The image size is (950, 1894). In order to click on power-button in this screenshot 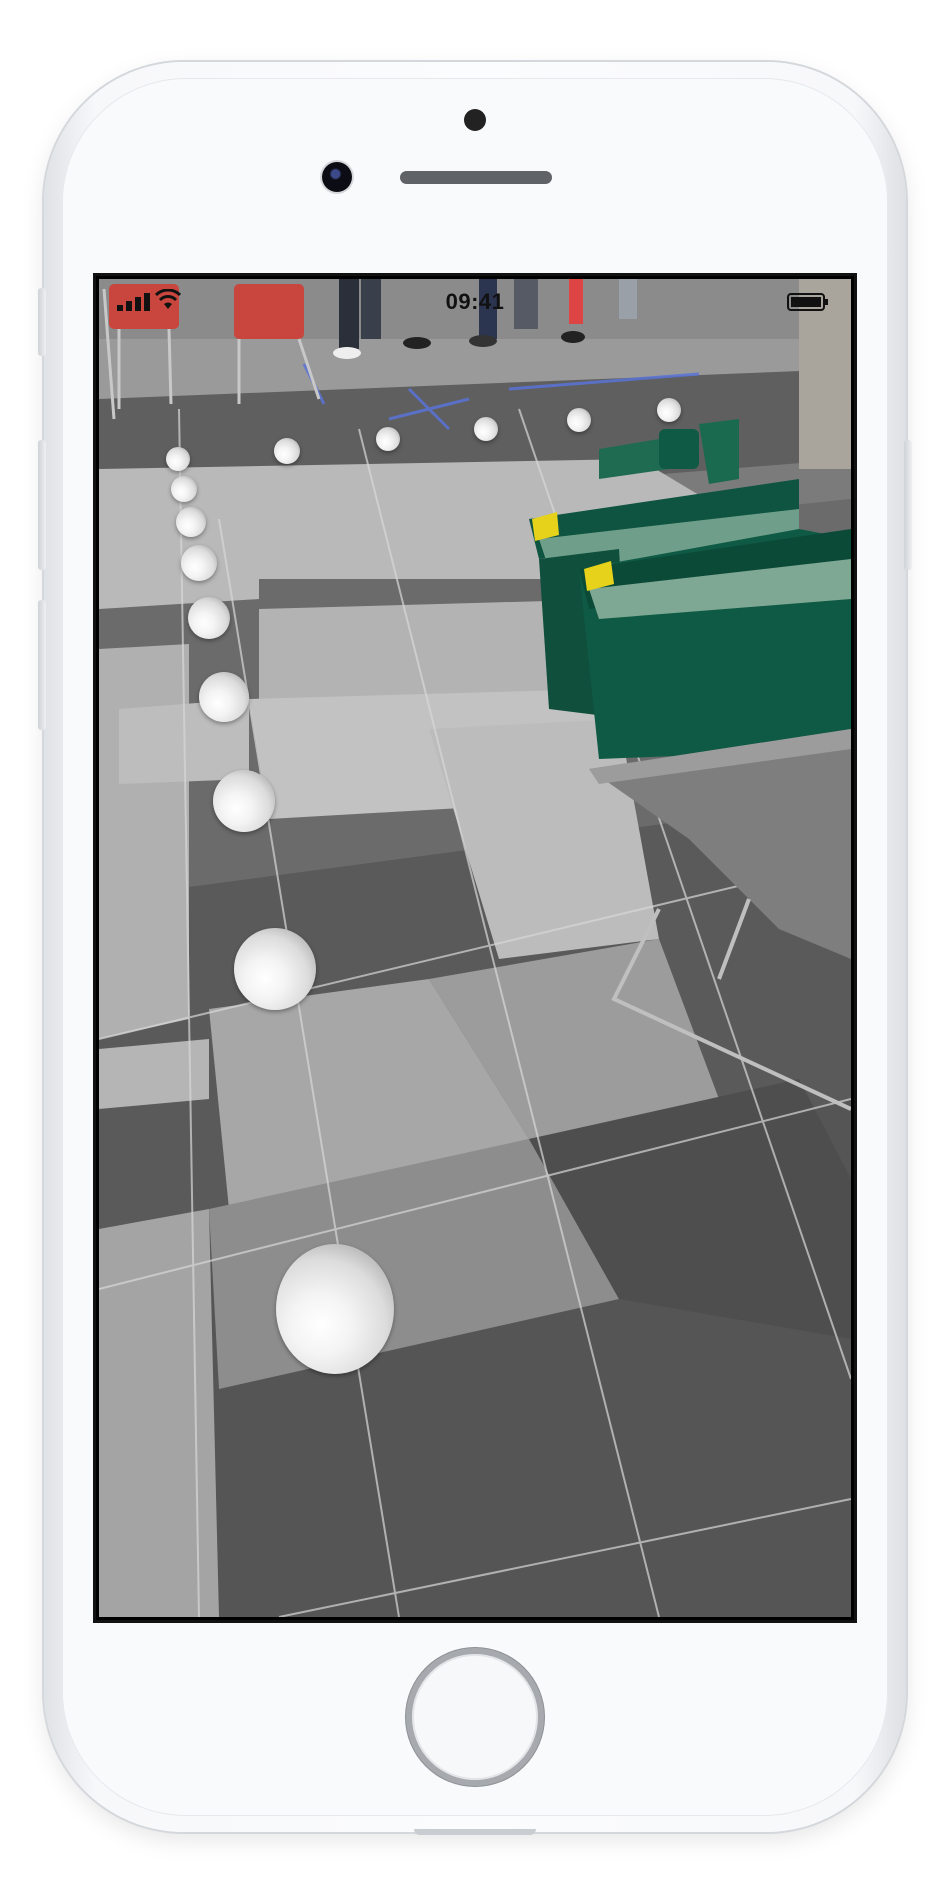, I will do `click(908, 505)`.